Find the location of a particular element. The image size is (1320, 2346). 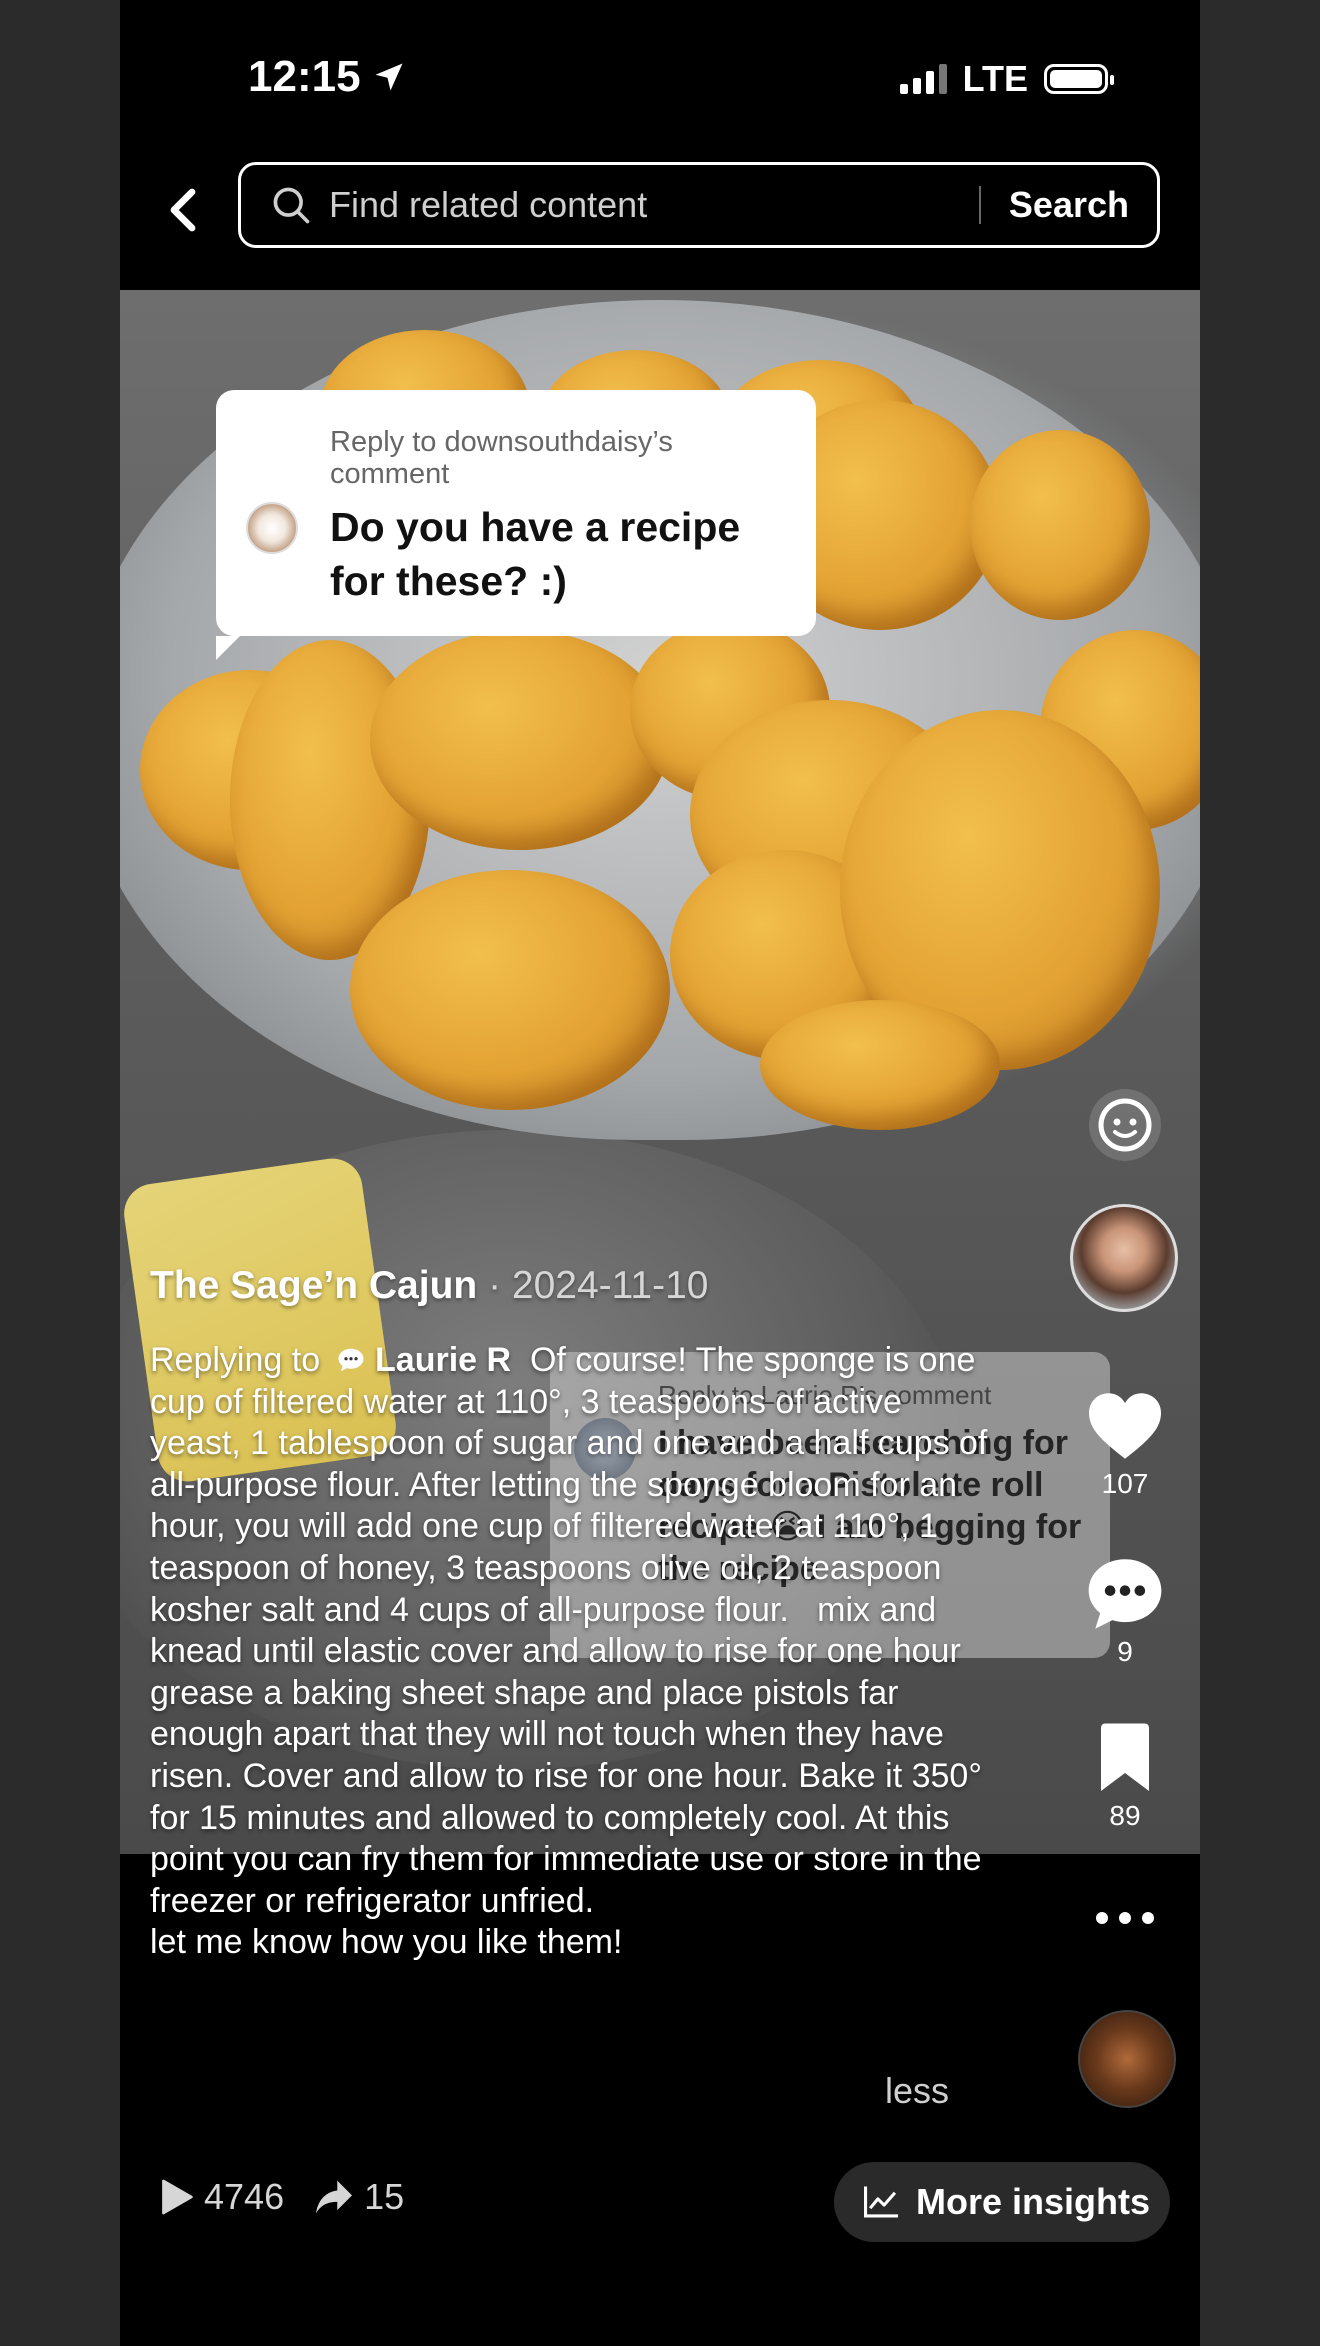

top-bar: Search is located at coordinates (660, 220).